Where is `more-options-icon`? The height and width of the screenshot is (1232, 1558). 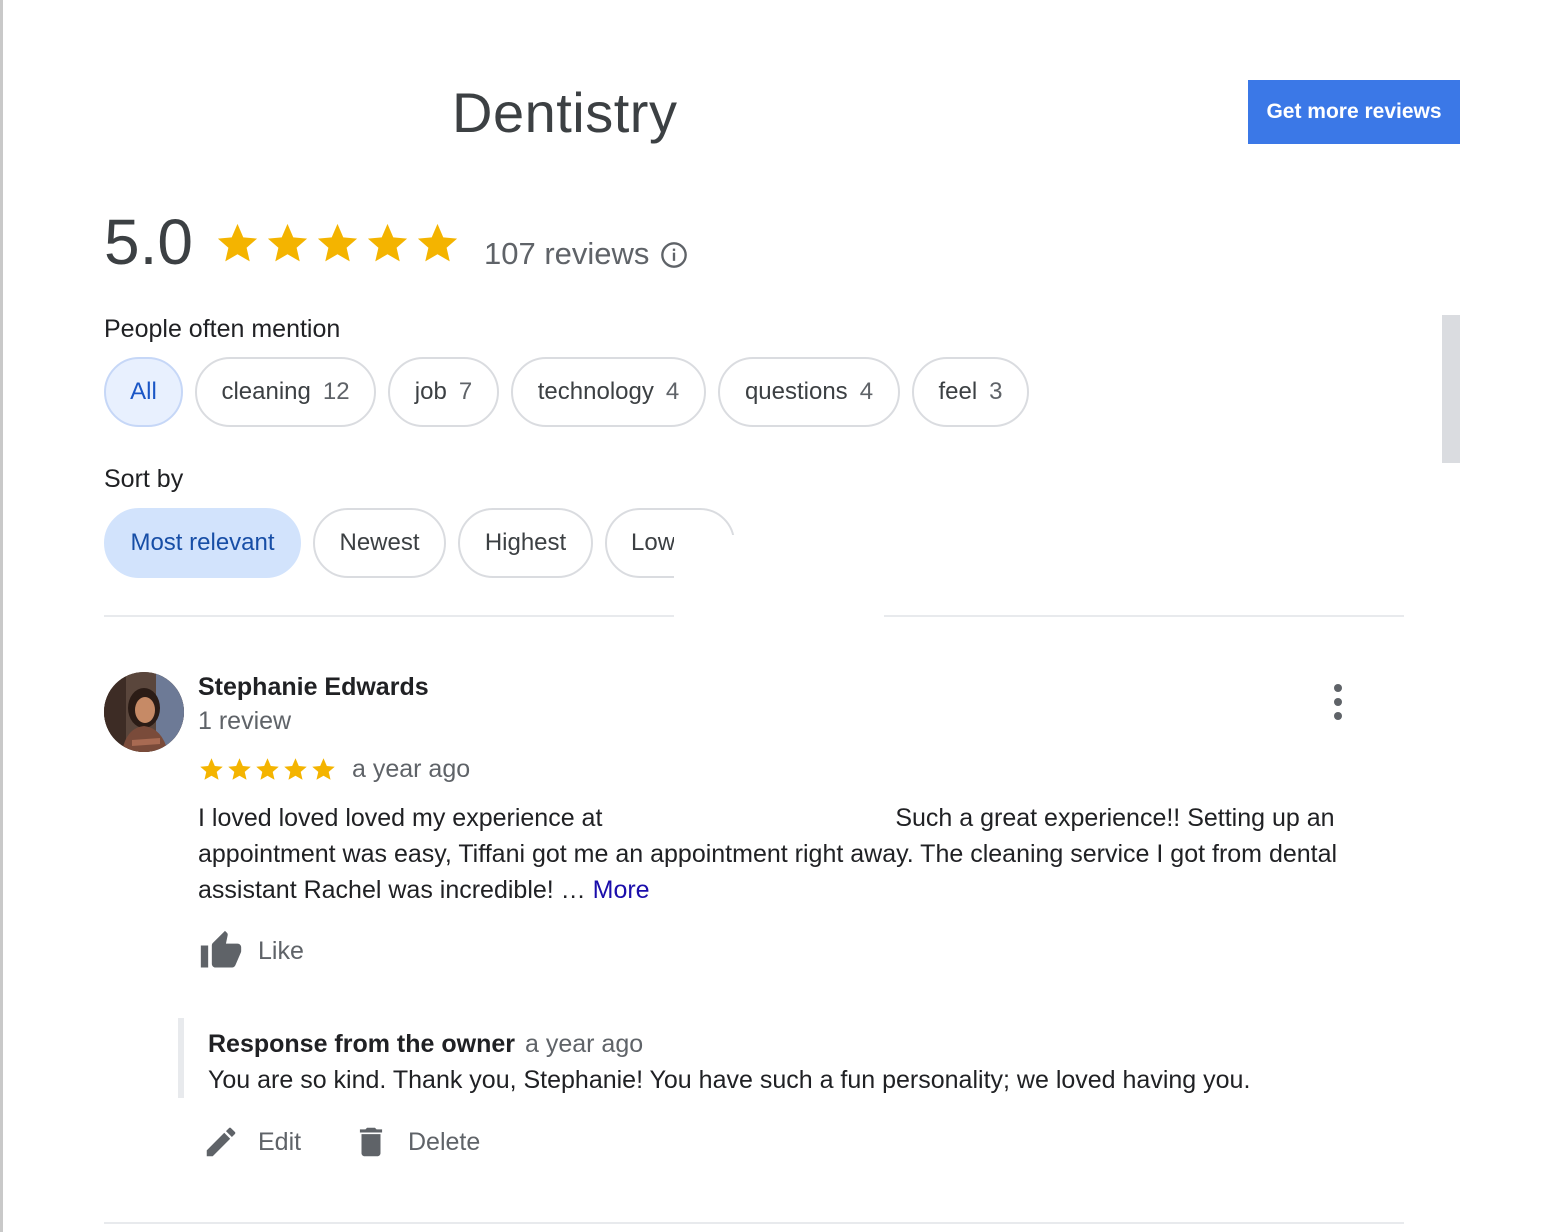
more-options-icon is located at coordinates (1338, 702).